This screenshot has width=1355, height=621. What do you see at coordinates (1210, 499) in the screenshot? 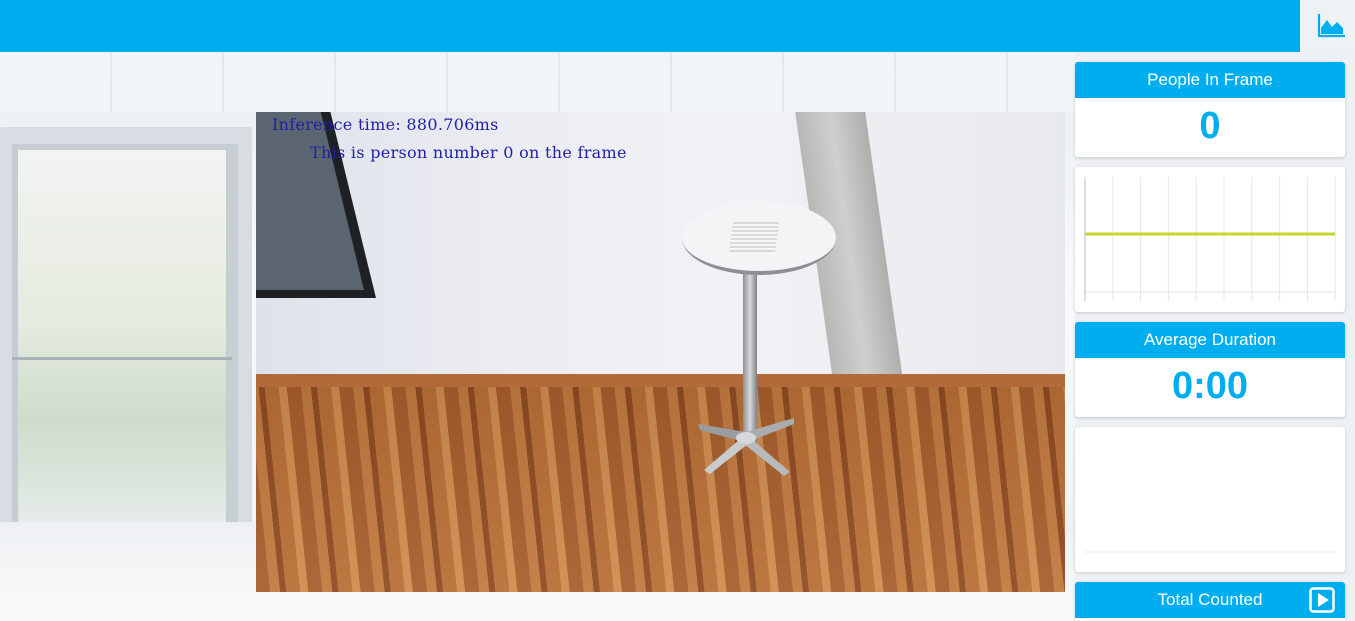
I see `duration-chart-card` at bounding box center [1210, 499].